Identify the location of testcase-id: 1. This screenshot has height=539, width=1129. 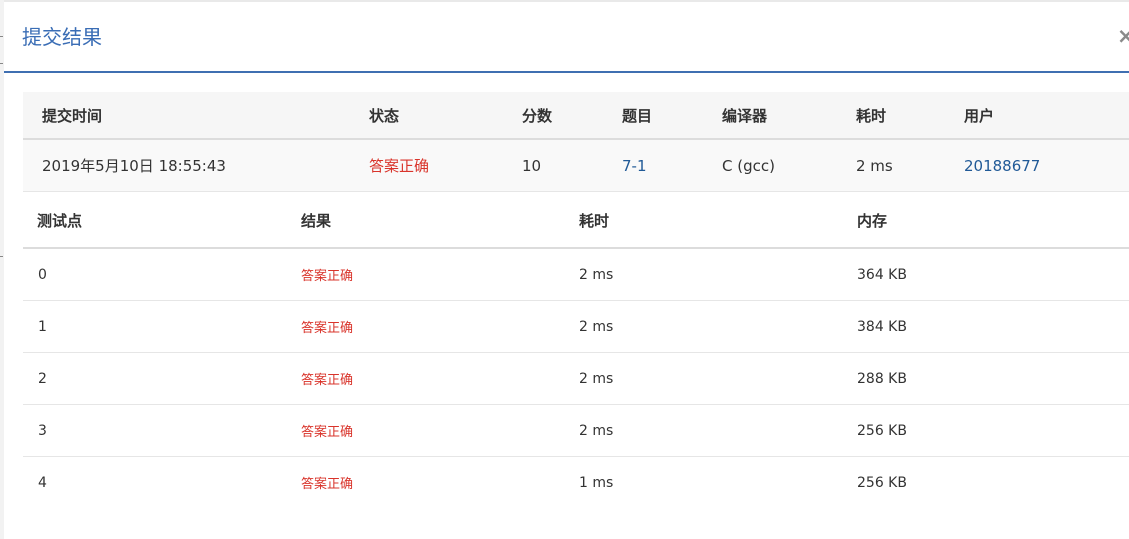
(162, 326).